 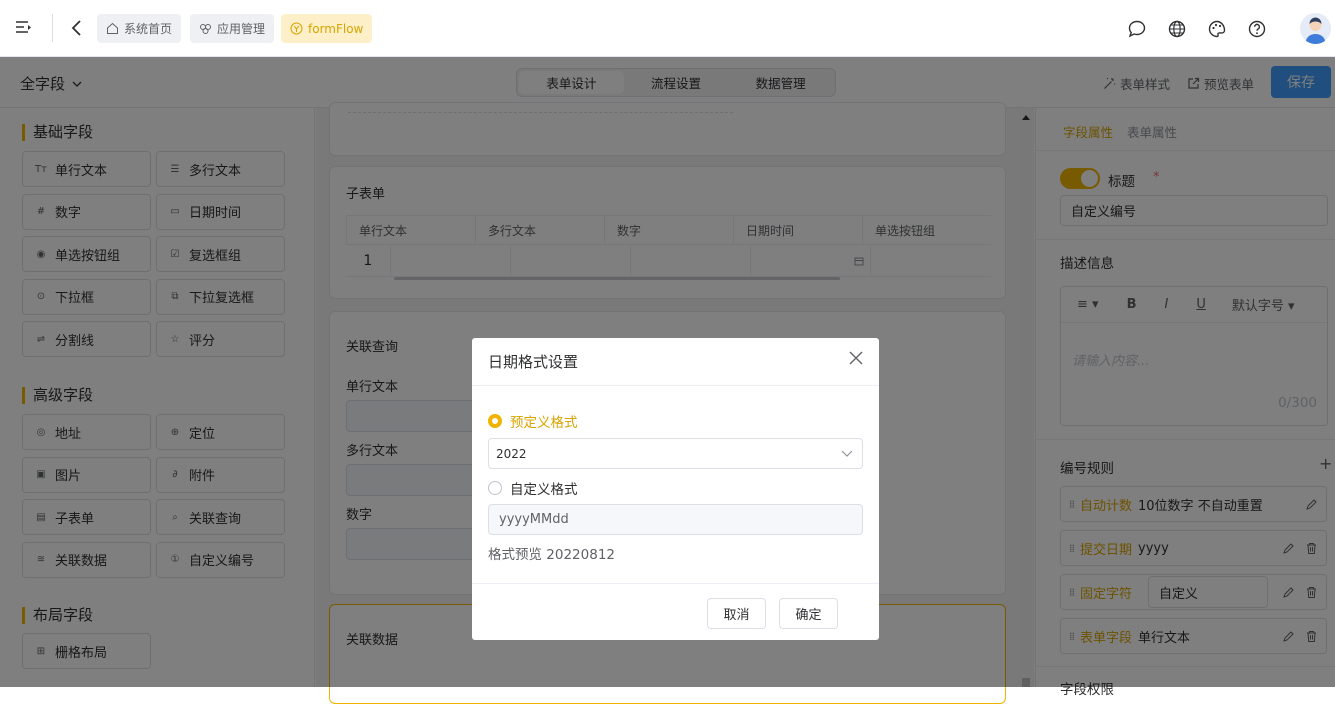 I want to click on chevron-down-icon, so click(x=847, y=453).